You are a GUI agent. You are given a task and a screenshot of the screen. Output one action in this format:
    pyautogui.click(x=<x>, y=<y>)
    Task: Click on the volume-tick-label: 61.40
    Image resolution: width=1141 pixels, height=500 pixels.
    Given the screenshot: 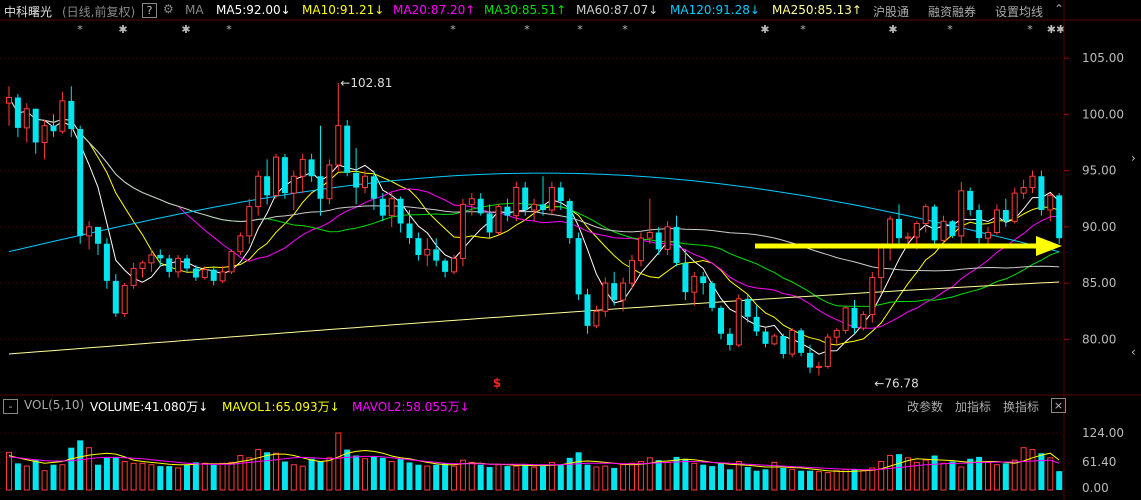 What is the action you would take?
    pyautogui.click(x=1099, y=462)
    